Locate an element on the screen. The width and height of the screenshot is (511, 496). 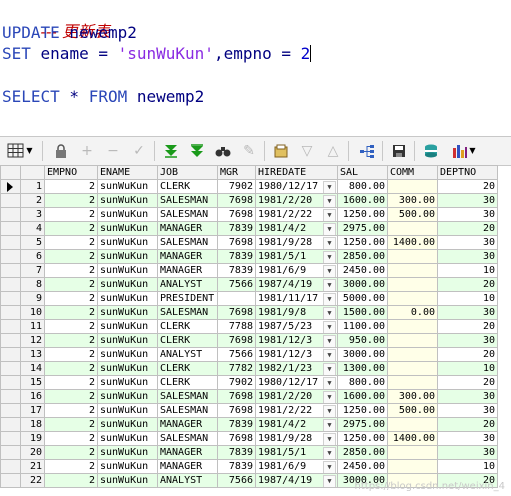
cell-hiredate: 1981/5/1 ▼ is located at coordinates (296, 256).